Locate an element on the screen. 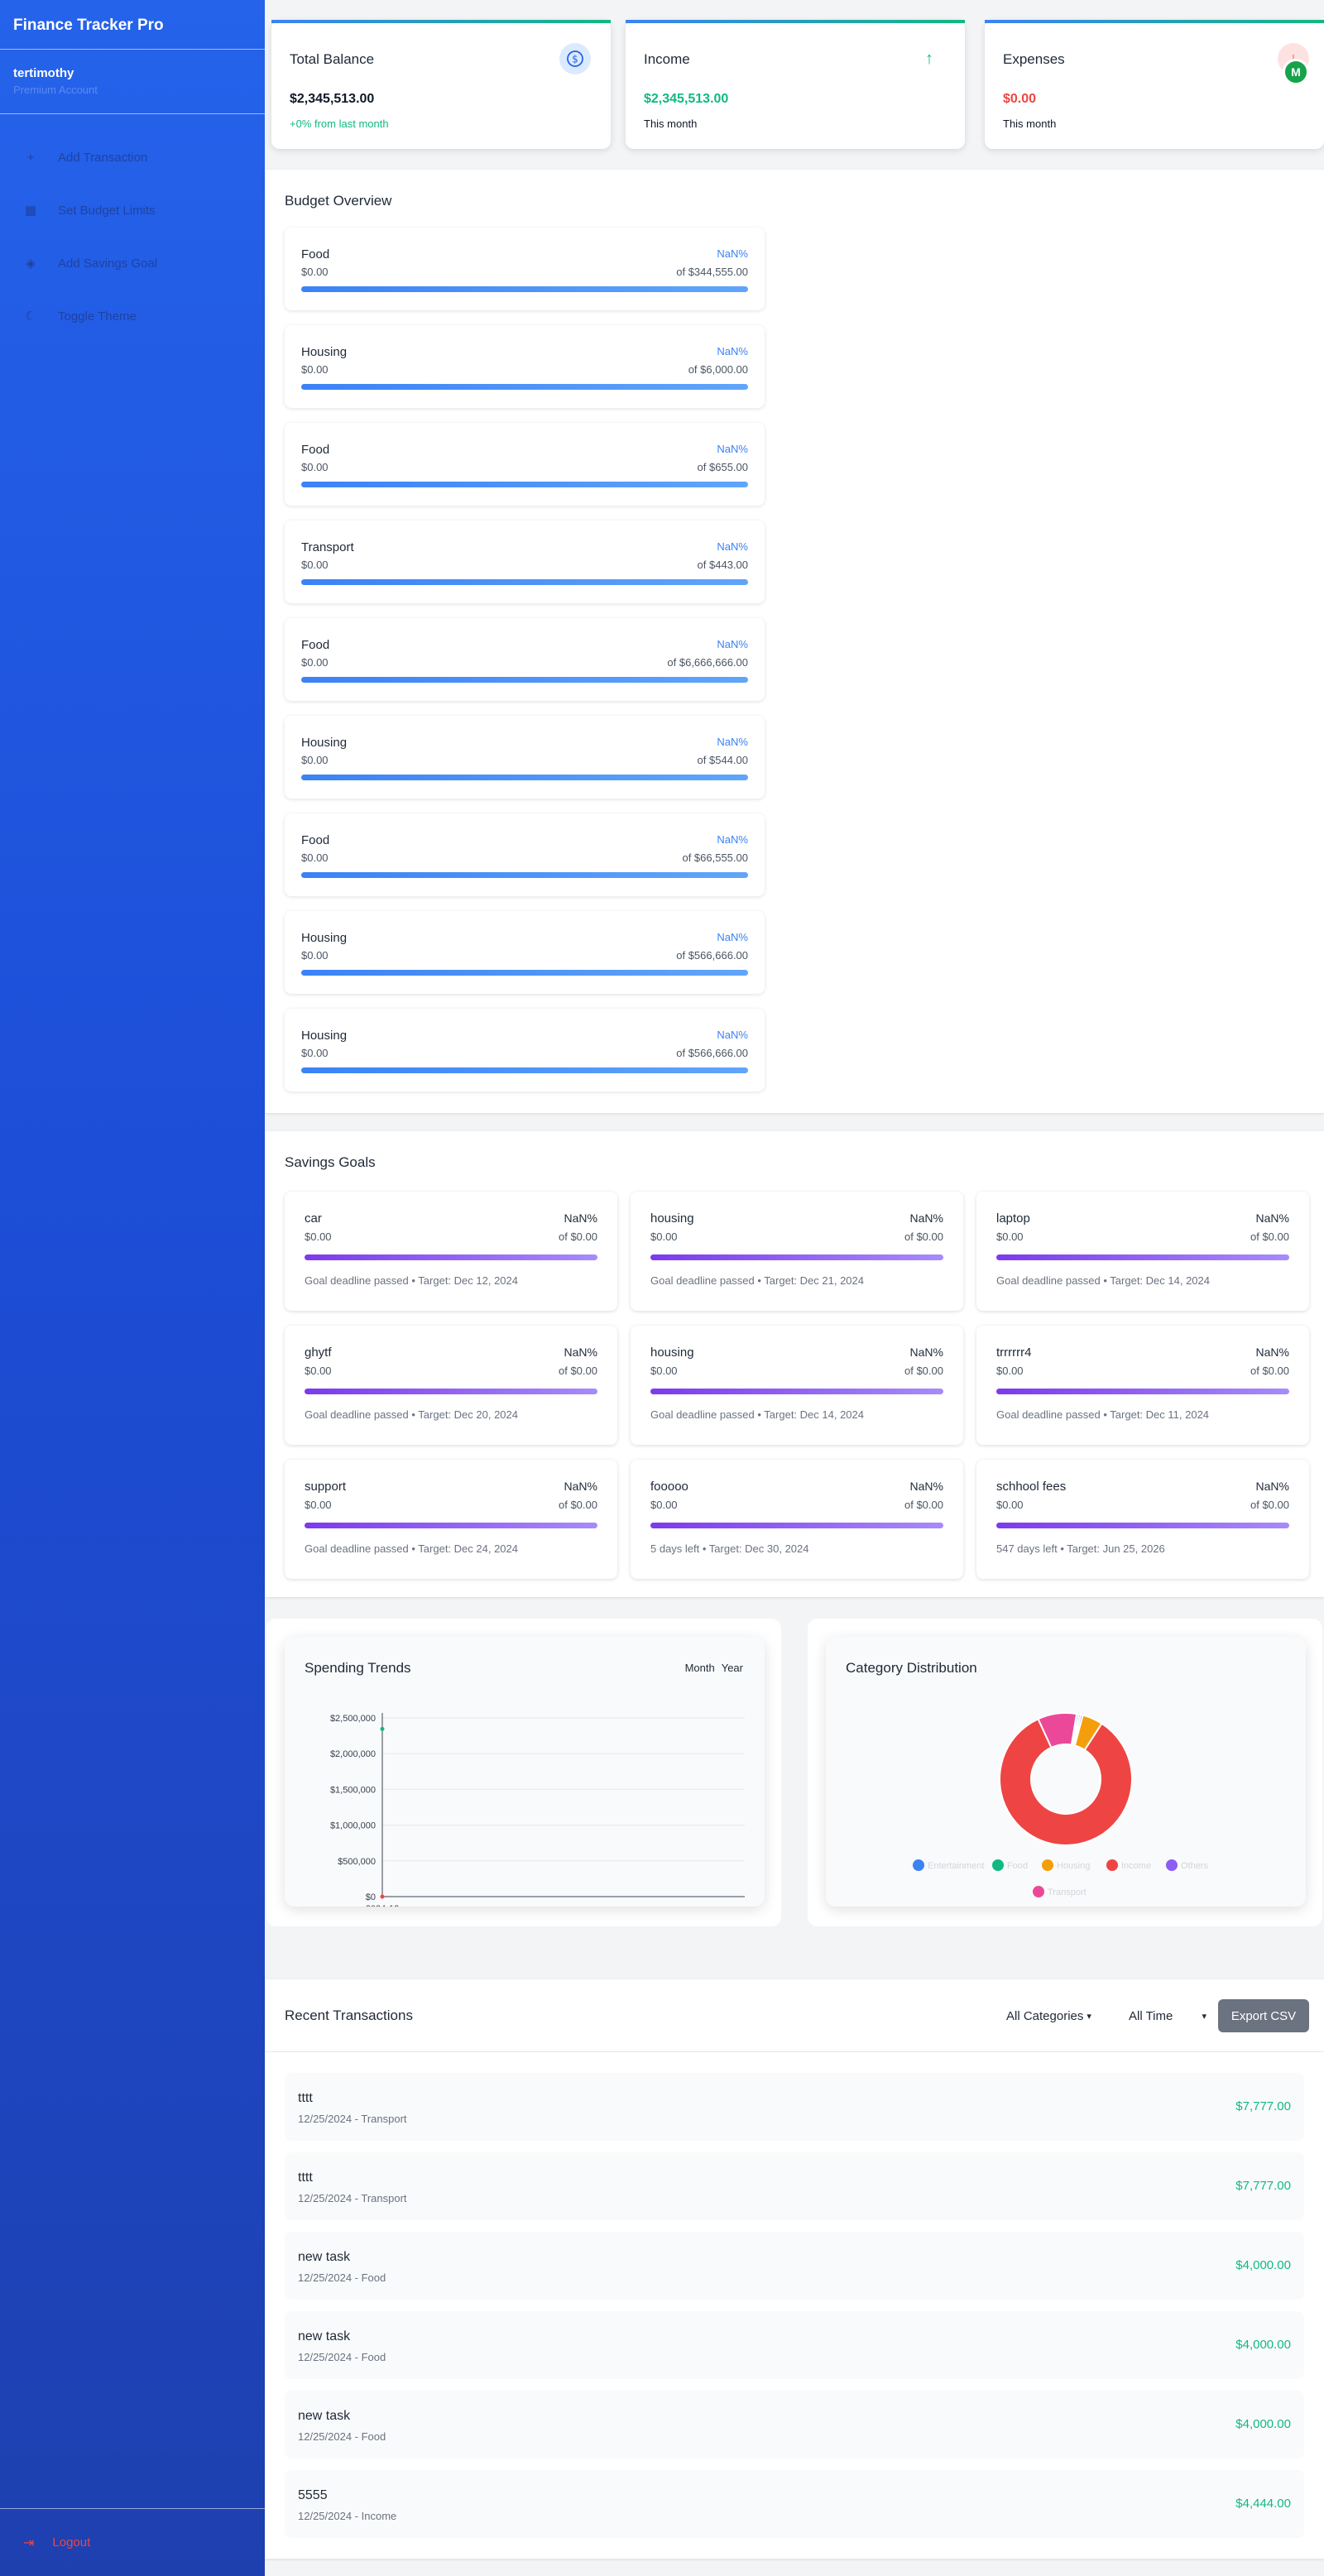 This screenshot has height=2576, width=1324. legend-label: Others is located at coordinates (1195, 1866).